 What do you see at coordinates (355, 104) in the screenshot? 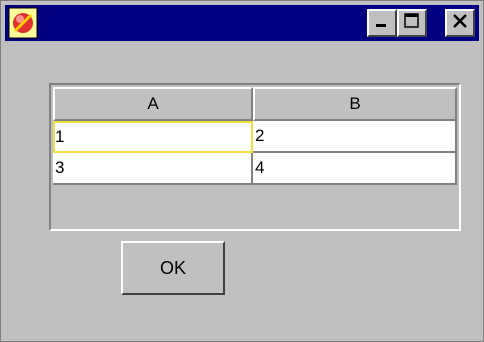
I see `column-header-b: B` at bounding box center [355, 104].